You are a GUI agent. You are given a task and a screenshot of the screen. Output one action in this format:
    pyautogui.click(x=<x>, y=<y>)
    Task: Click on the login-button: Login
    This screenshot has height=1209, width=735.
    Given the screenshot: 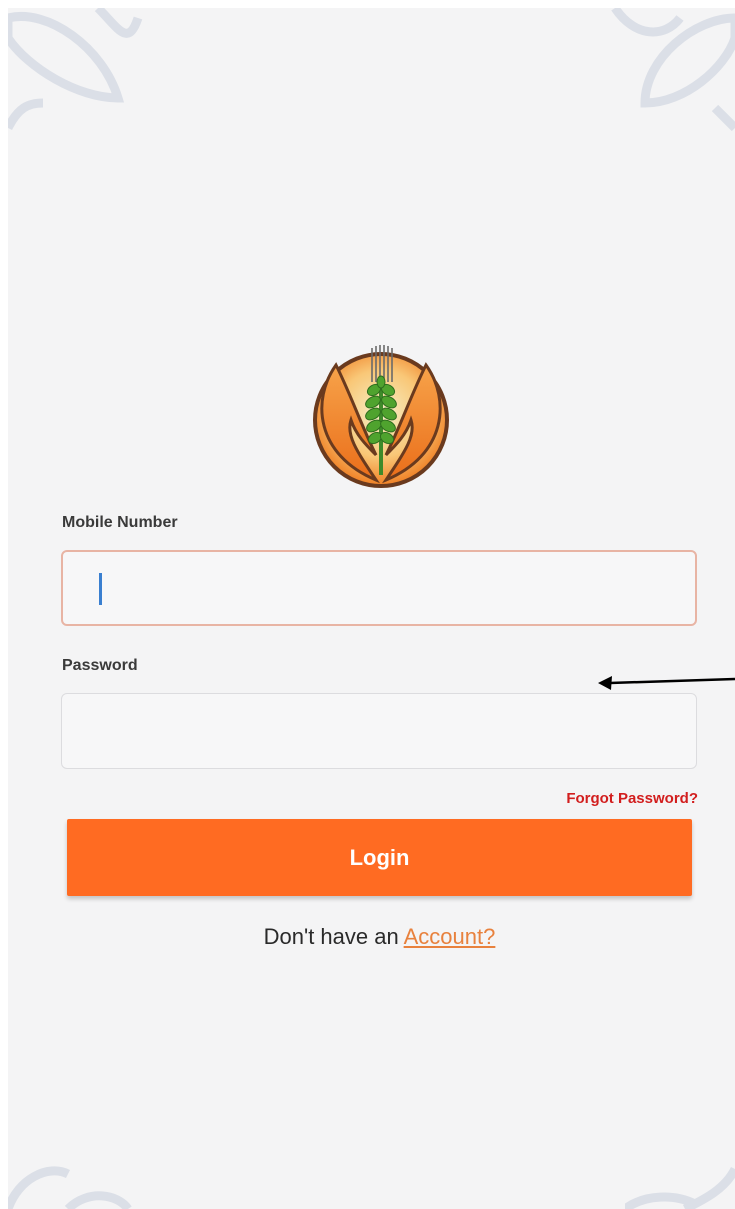 What is the action you would take?
    pyautogui.click(x=379, y=857)
    